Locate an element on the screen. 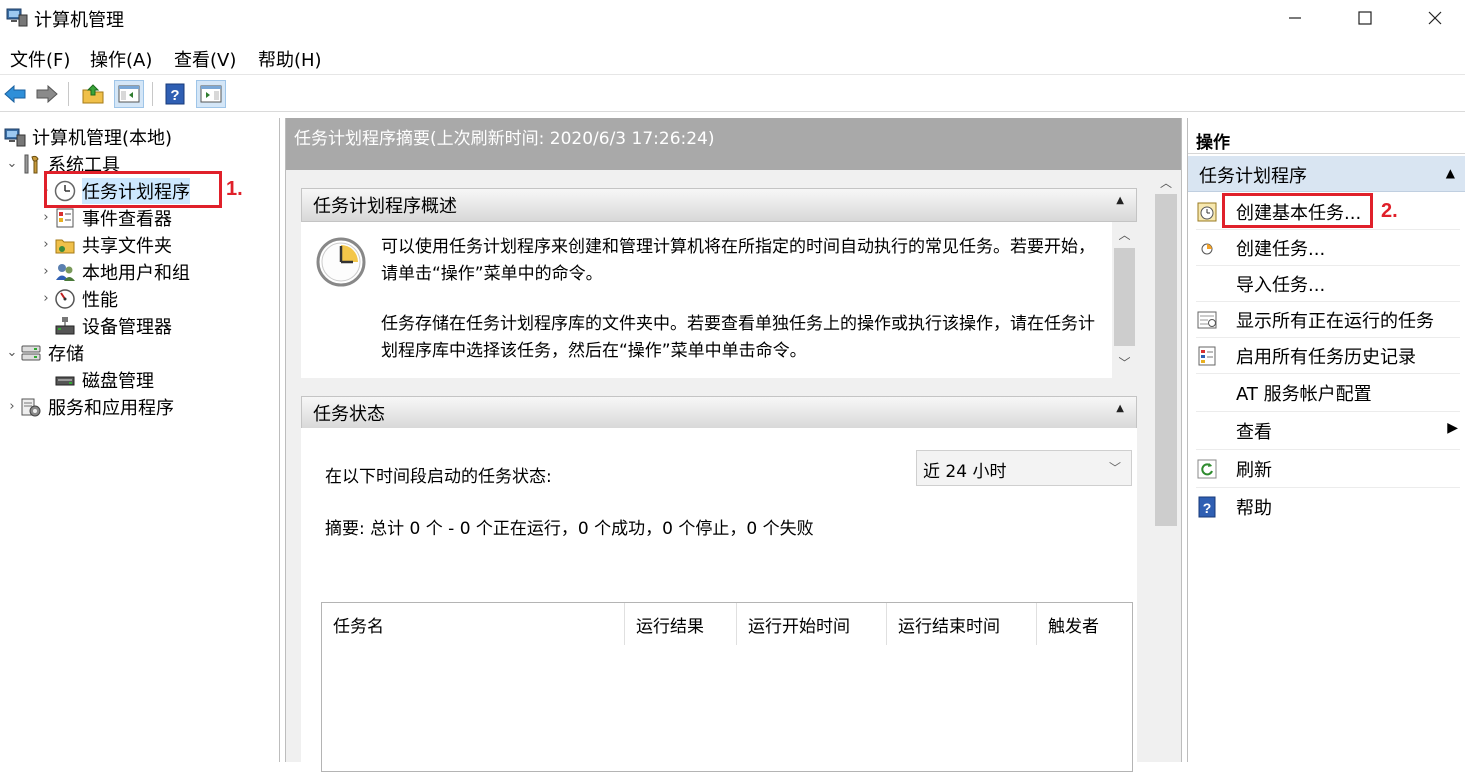 This screenshot has width=1465, height=772. create-task-icon is located at coordinates (1207, 248).